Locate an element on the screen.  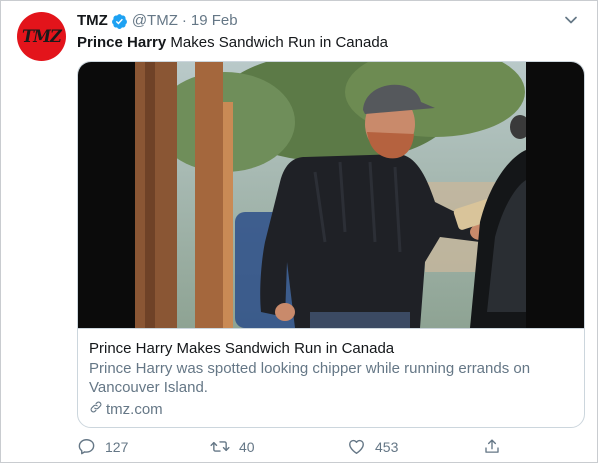
share-icon is located at coordinates (496, 446).